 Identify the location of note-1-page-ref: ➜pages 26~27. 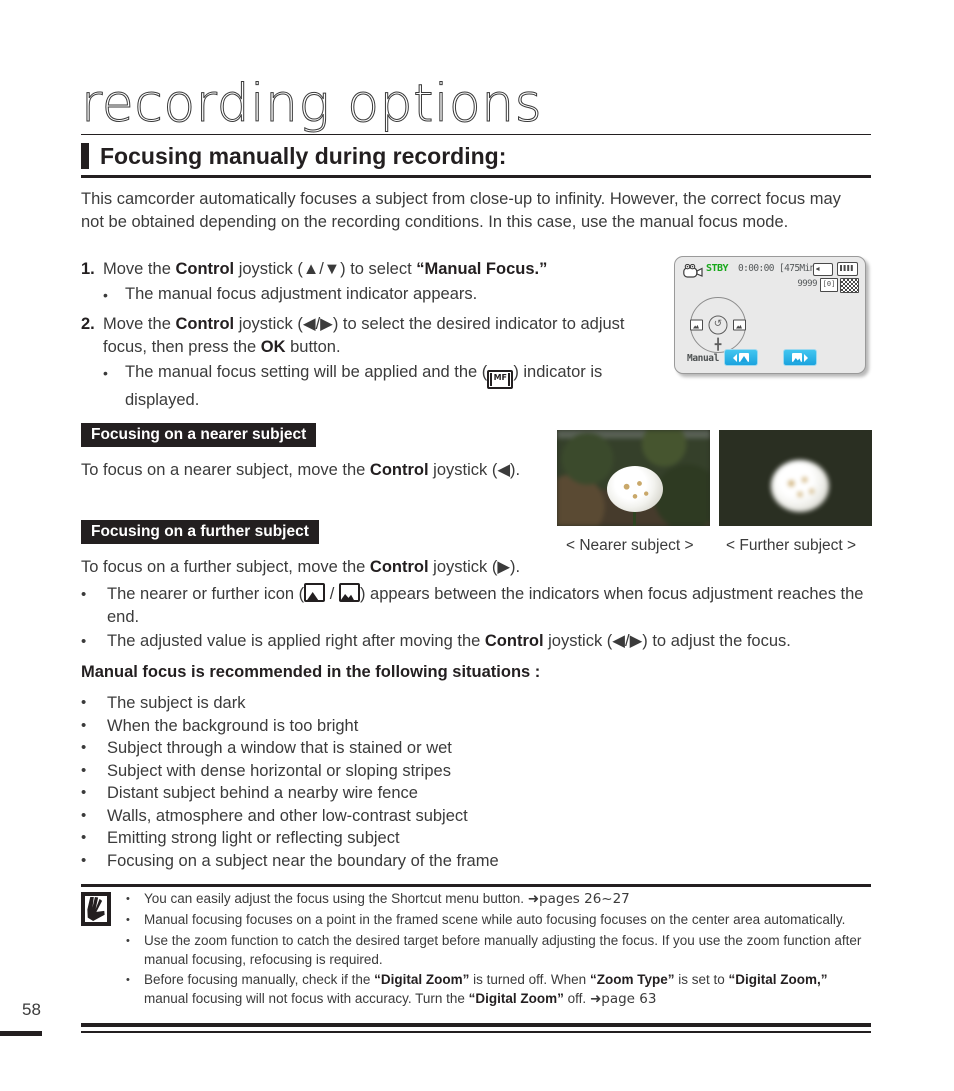
(578, 899).